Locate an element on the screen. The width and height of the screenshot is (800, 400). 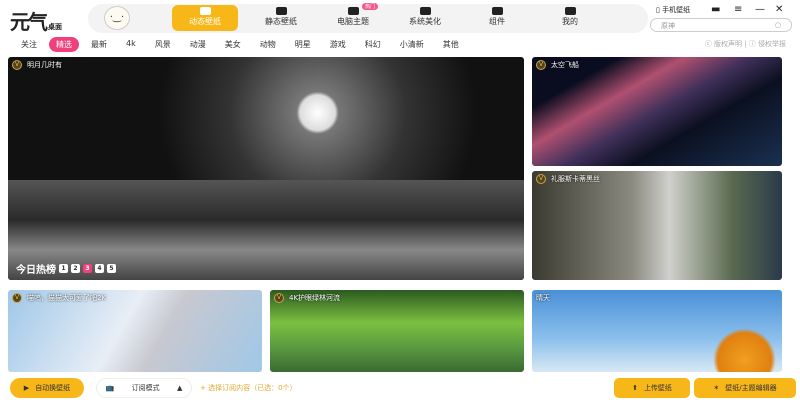
shirt-icon is located at coordinates (353, 11).